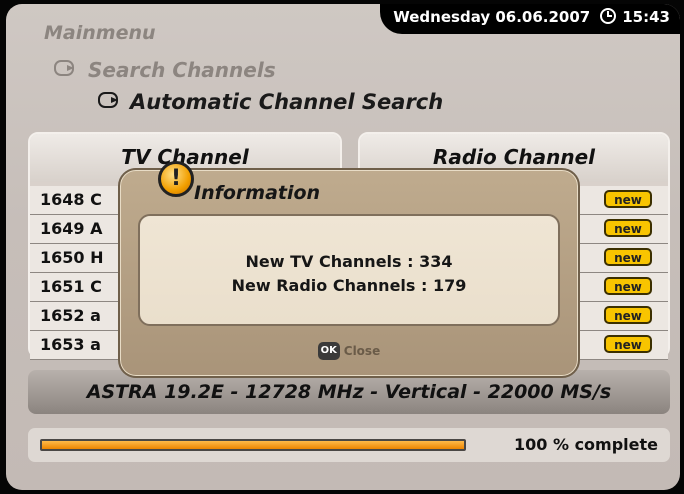  What do you see at coordinates (62, 286) in the screenshot?
I see `channel-number: 1651` at bounding box center [62, 286].